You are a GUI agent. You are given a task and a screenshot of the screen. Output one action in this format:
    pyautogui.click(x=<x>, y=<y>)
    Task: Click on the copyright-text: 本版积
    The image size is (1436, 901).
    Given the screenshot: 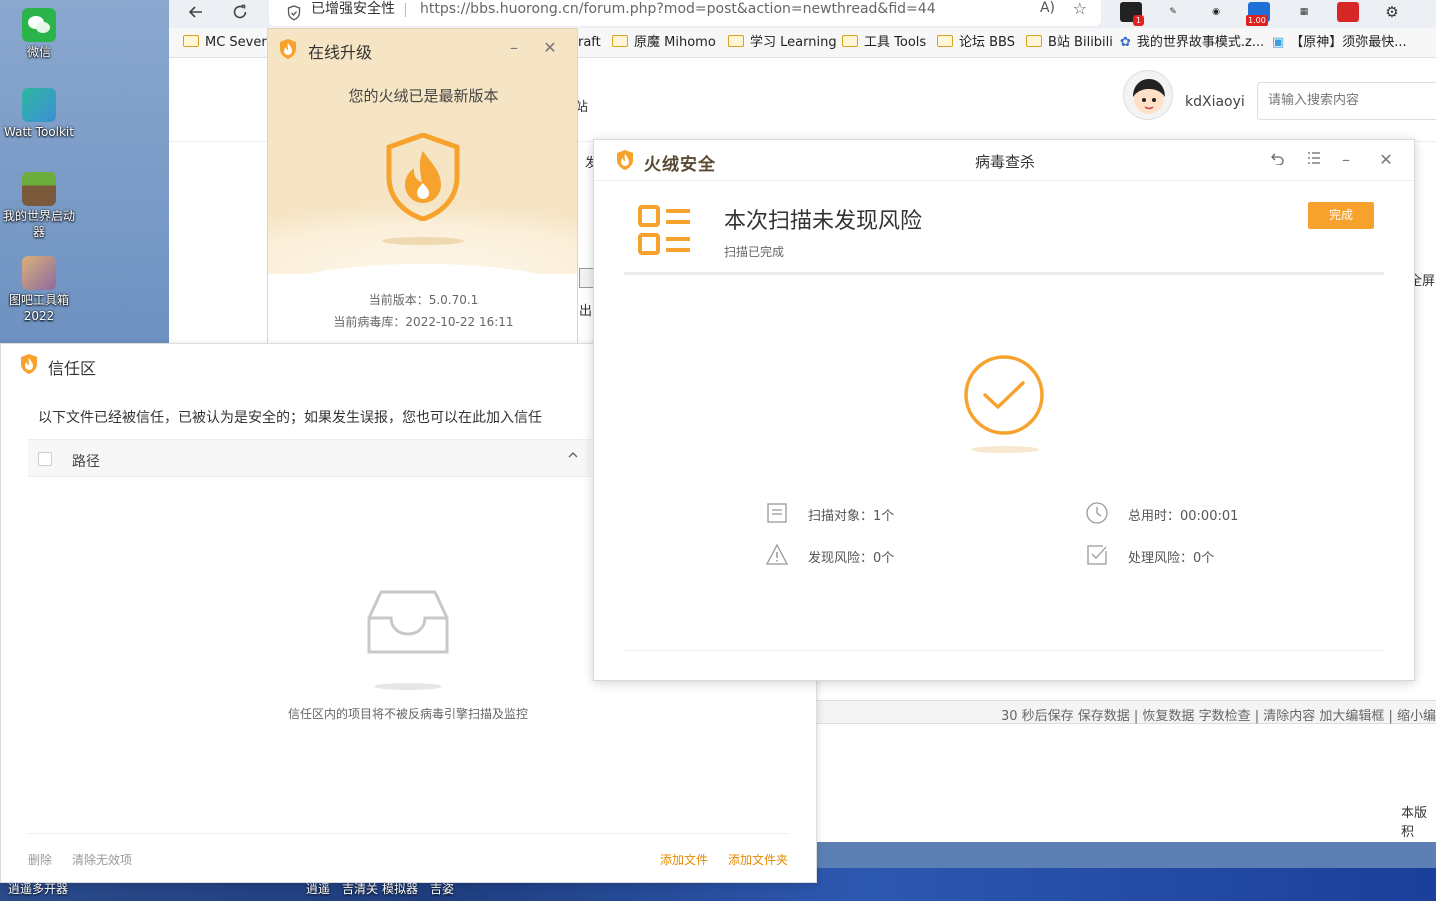 What is the action you would take?
    pyautogui.click(x=1418, y=821)
    